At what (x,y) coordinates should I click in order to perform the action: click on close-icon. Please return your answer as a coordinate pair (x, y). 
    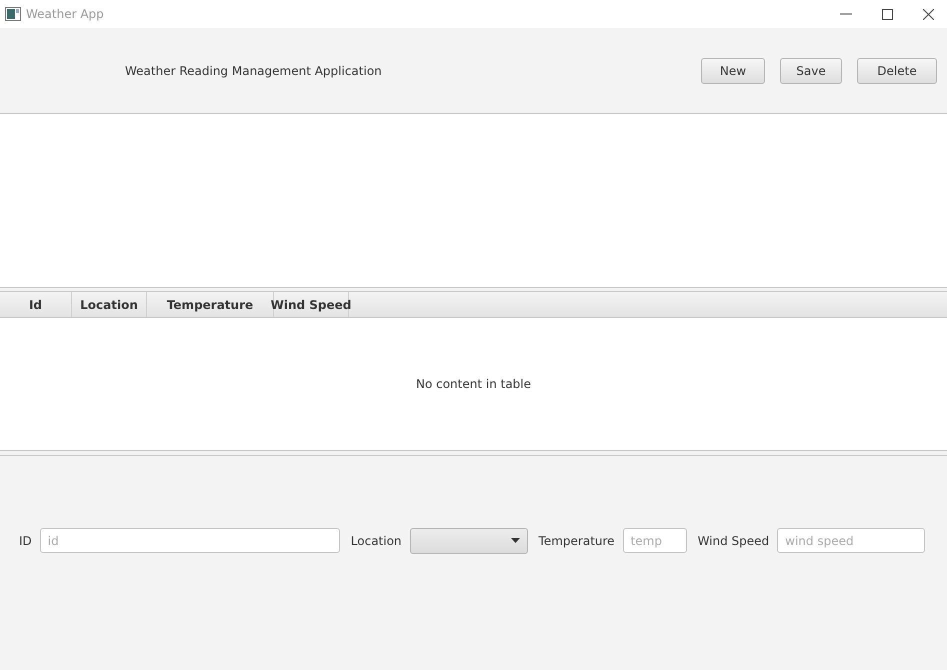
    Looking at the image, I should click on (928, 14).